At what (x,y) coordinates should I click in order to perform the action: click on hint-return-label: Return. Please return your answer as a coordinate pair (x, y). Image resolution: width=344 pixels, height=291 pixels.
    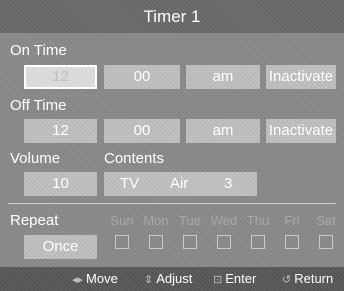
    Looking at the image, I should click on (314, 278).